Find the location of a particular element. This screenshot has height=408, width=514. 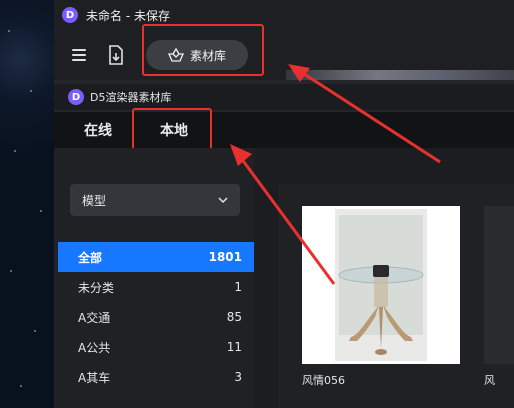

asset-label: 风情056 is located at coordinates (323, 380).